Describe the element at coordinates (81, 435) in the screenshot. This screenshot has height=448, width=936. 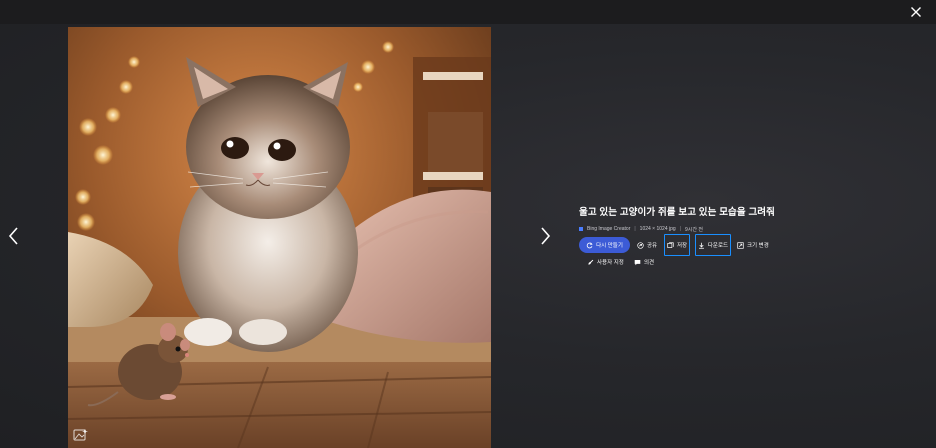
I see `image-creator-icon` at that location.